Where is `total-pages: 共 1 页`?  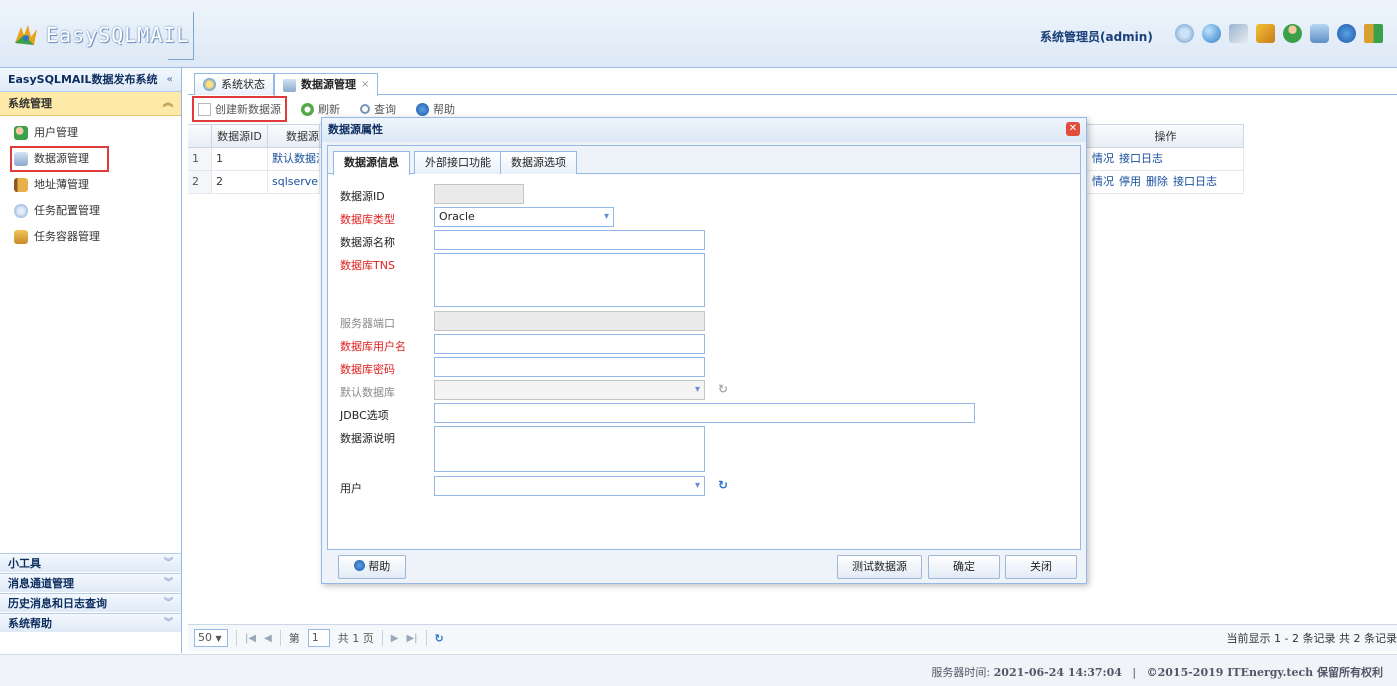 total-pages: 共 1 页 is located at coordinates (355, 638).